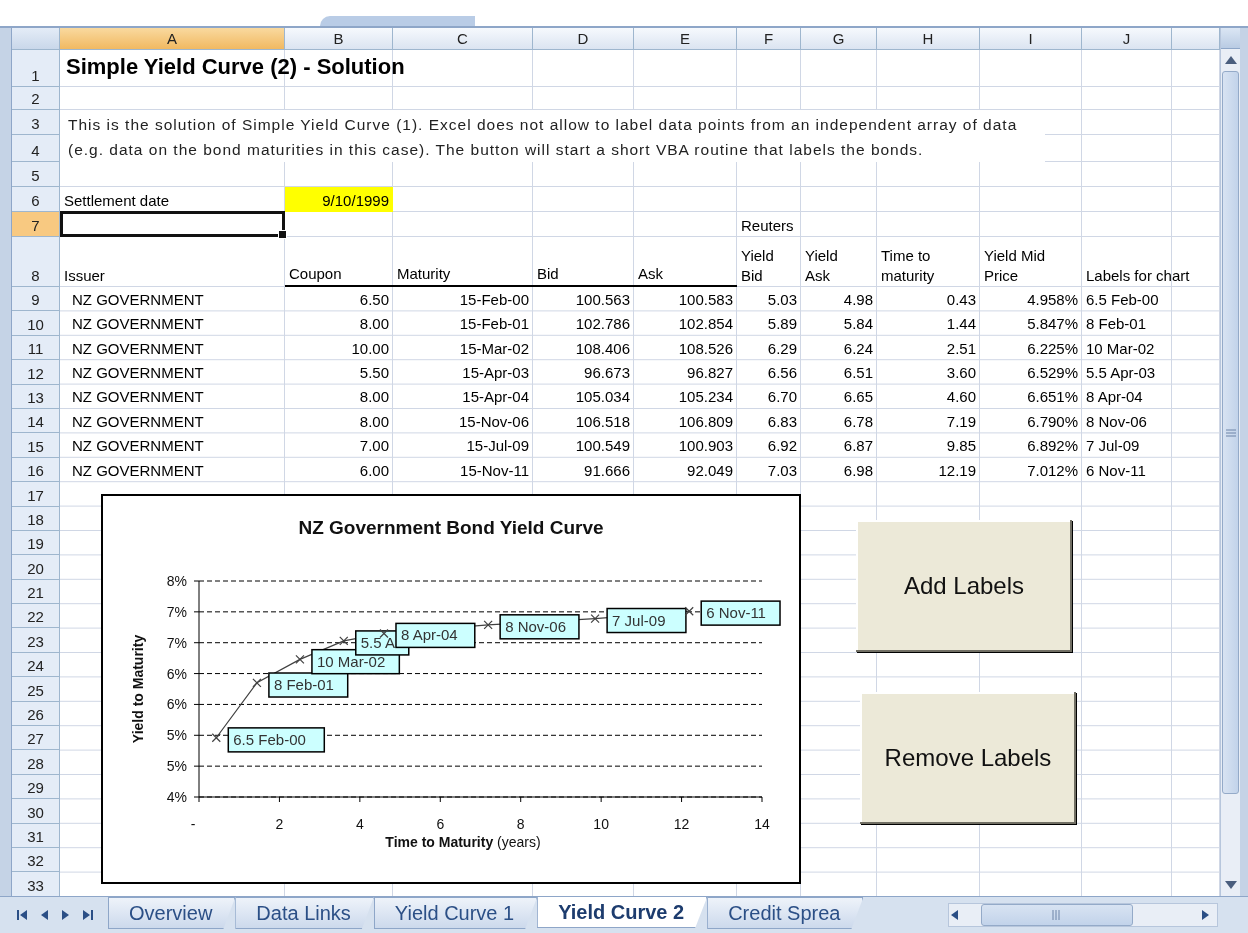  I want to click on sheet-tab: Overview, so click(172, 913).